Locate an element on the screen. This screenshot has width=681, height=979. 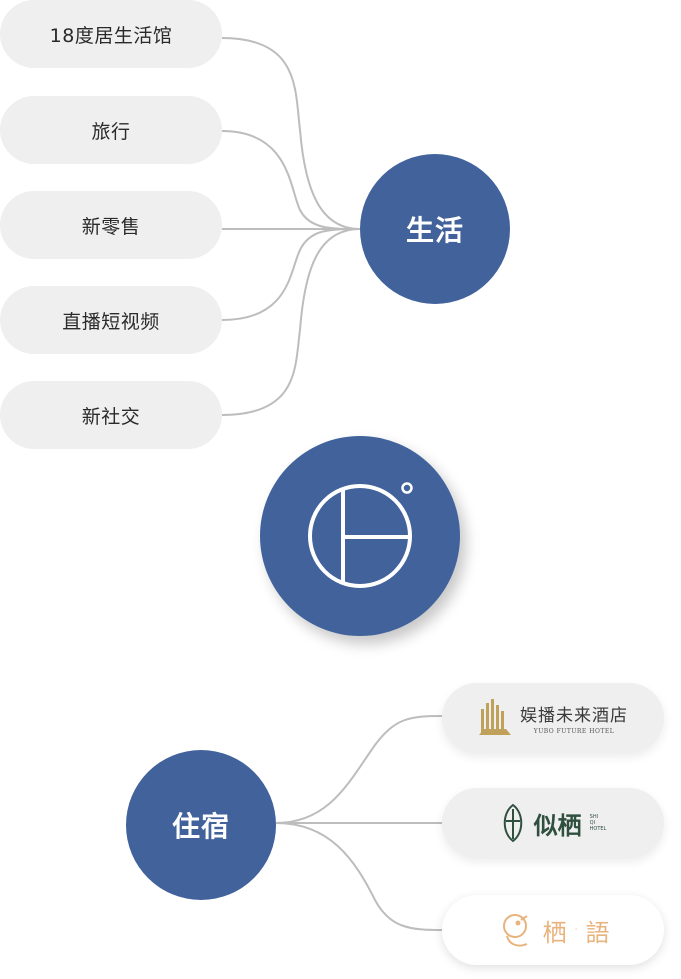
yubo-hotel-logo-icon is located at coordinates (495, 717).